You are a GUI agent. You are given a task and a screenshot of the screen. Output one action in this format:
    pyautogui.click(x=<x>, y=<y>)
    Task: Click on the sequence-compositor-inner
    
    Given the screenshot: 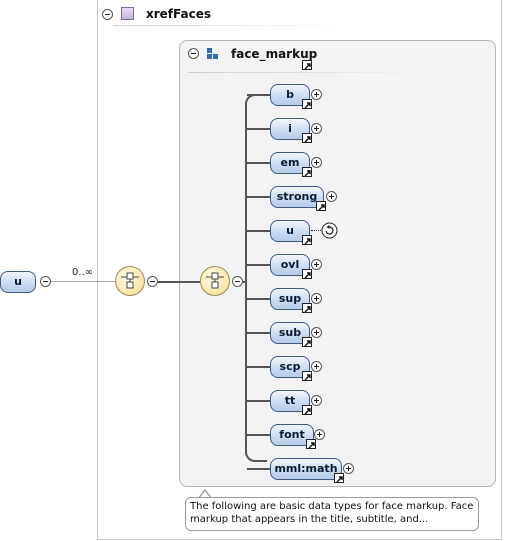 What is the action you would take?
    pyautogui.click(x=215, y=281)
    